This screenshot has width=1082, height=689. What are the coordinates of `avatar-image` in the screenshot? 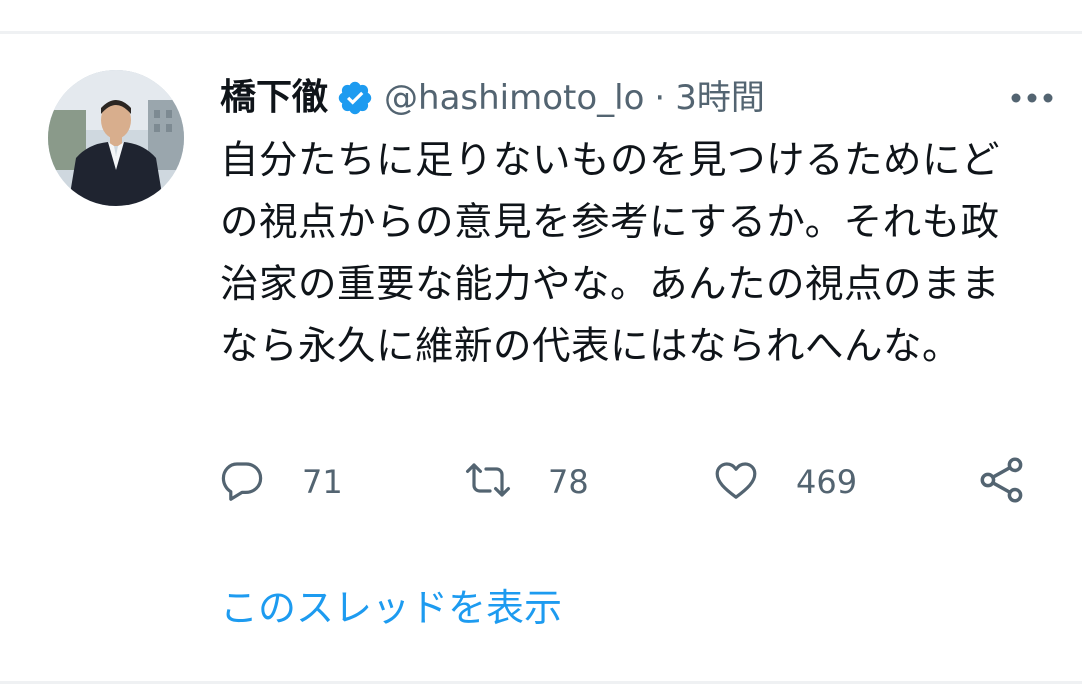 It's located at (116, 138).